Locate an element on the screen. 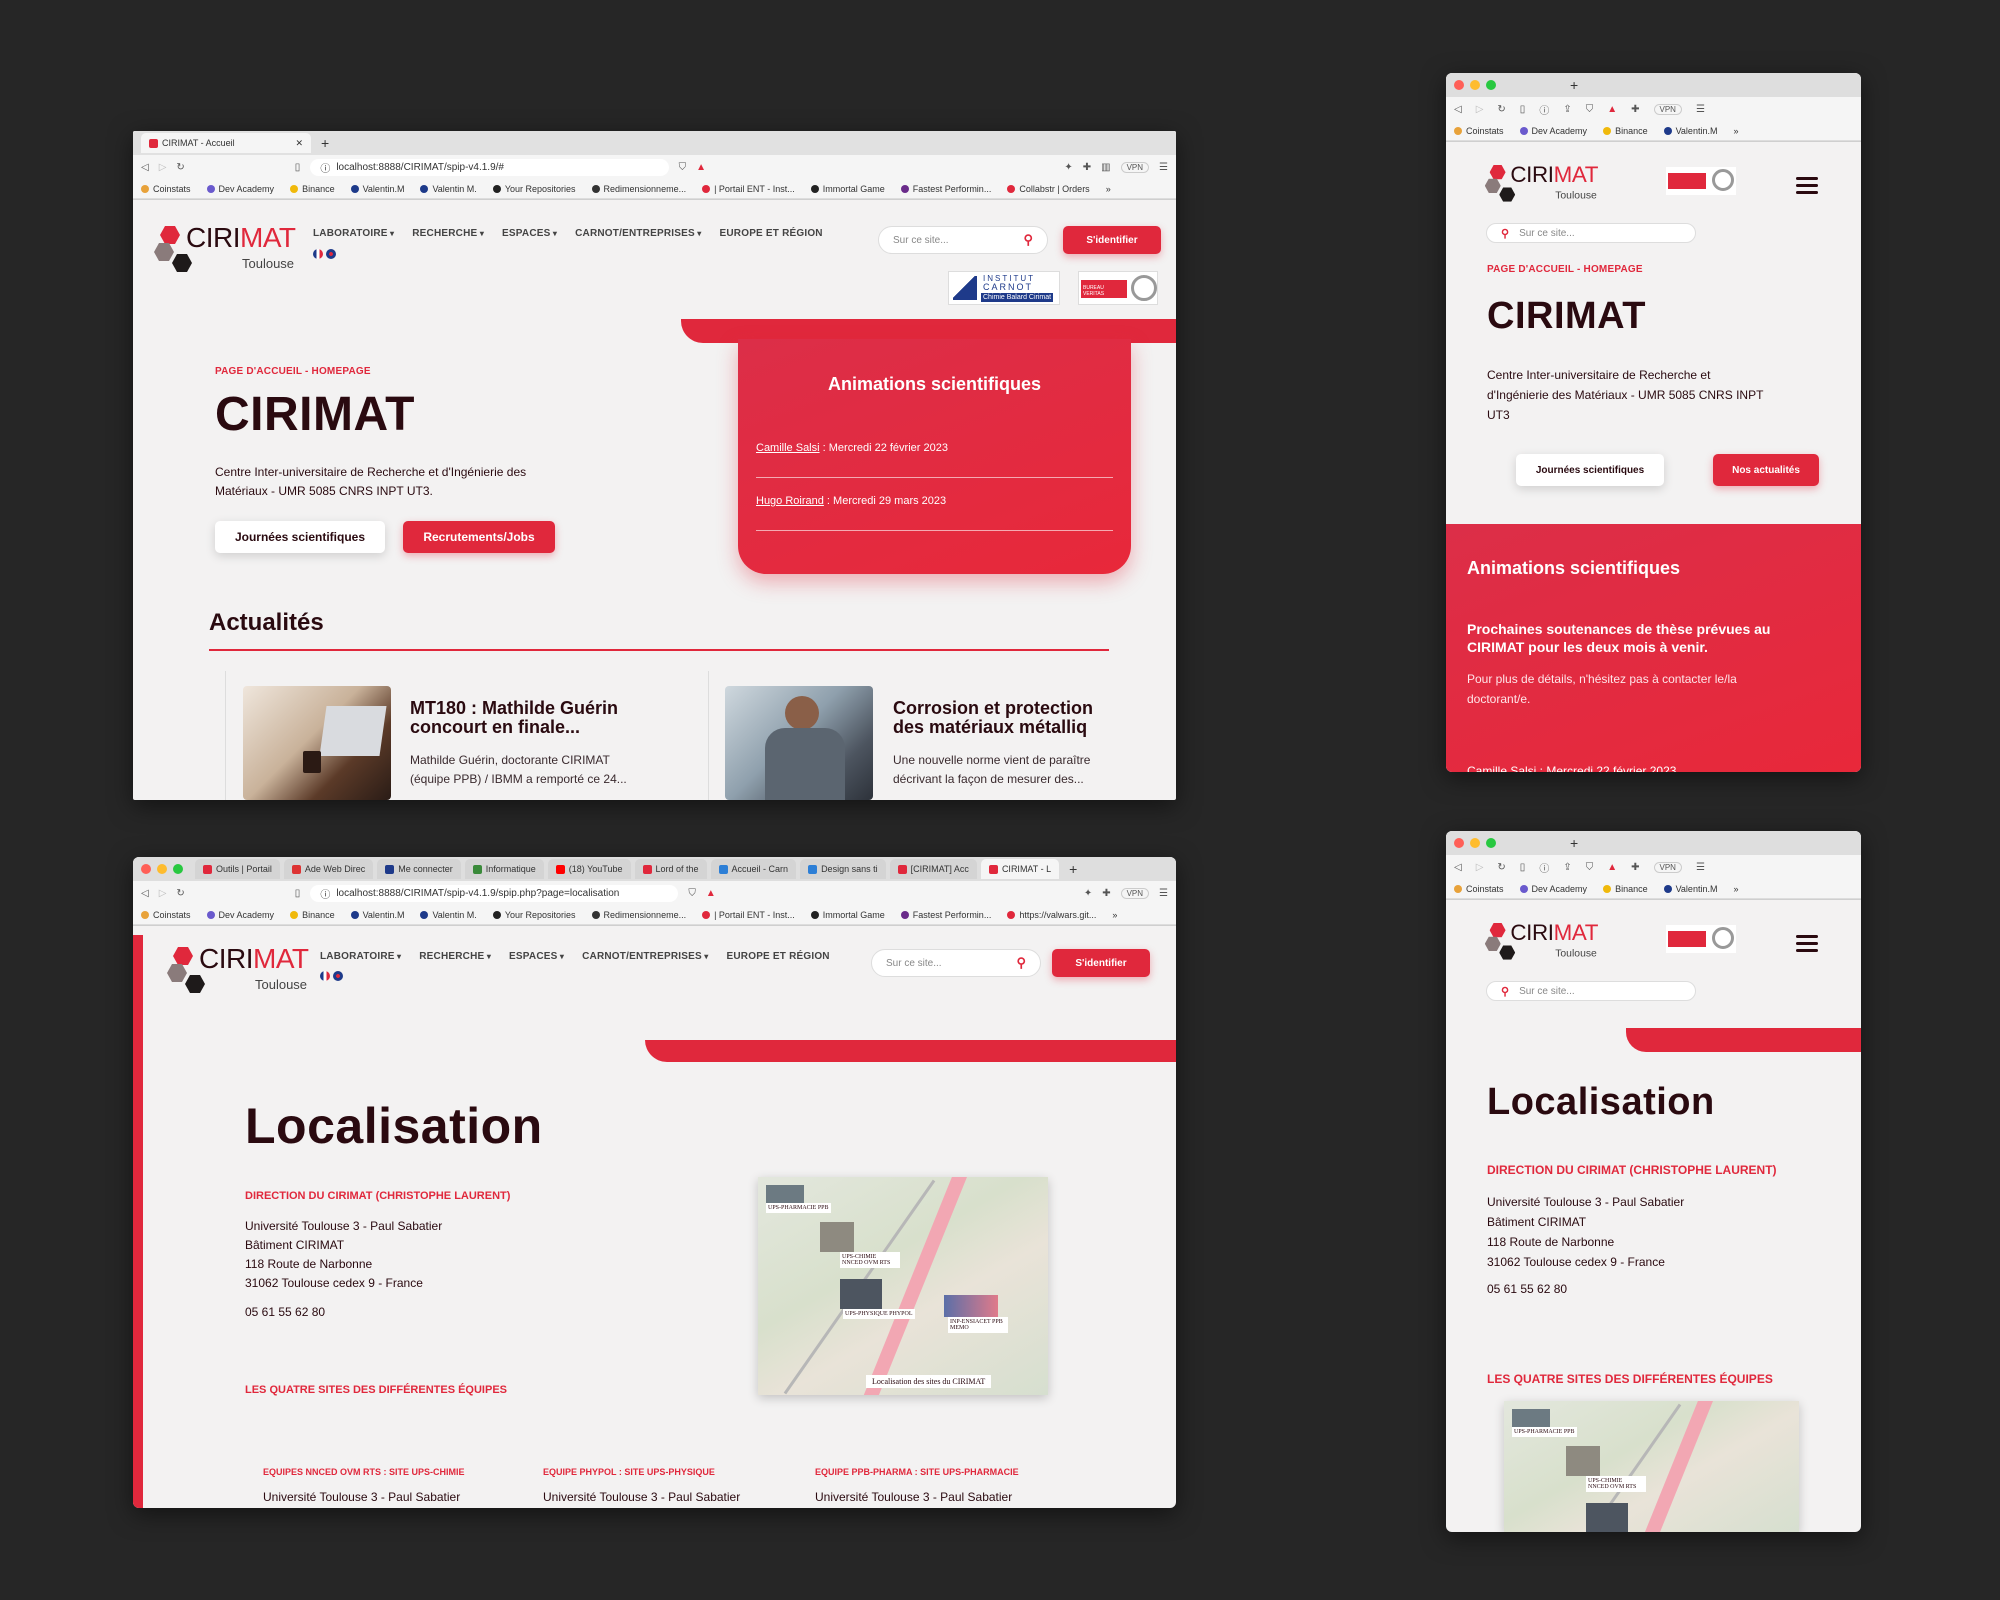 The height and width of the screenshot is (1600, 2000). browser-tab: Lord of the is located at coordinates (670, 869).